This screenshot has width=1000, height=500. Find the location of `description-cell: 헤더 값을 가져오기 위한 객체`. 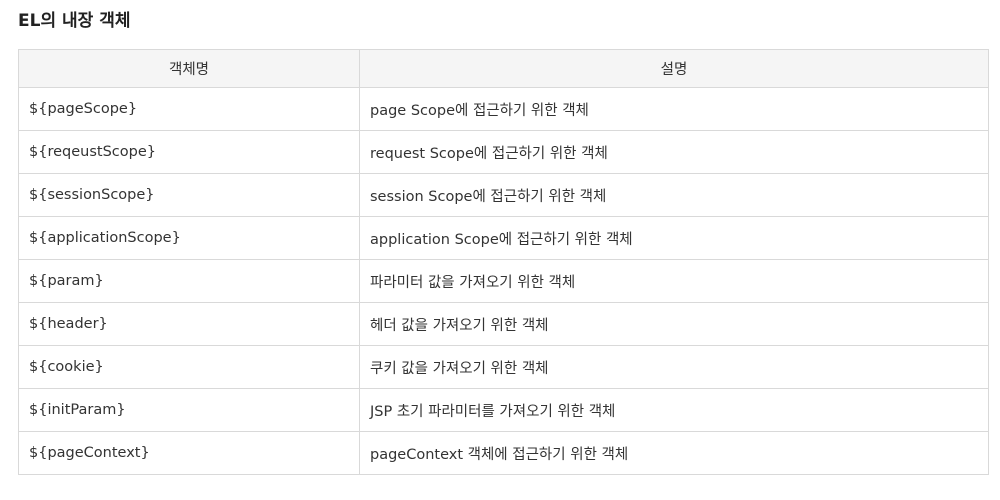

description-cell: 헤더 값을 가져오기 위한 객체 is located at coordinates (674, 324).